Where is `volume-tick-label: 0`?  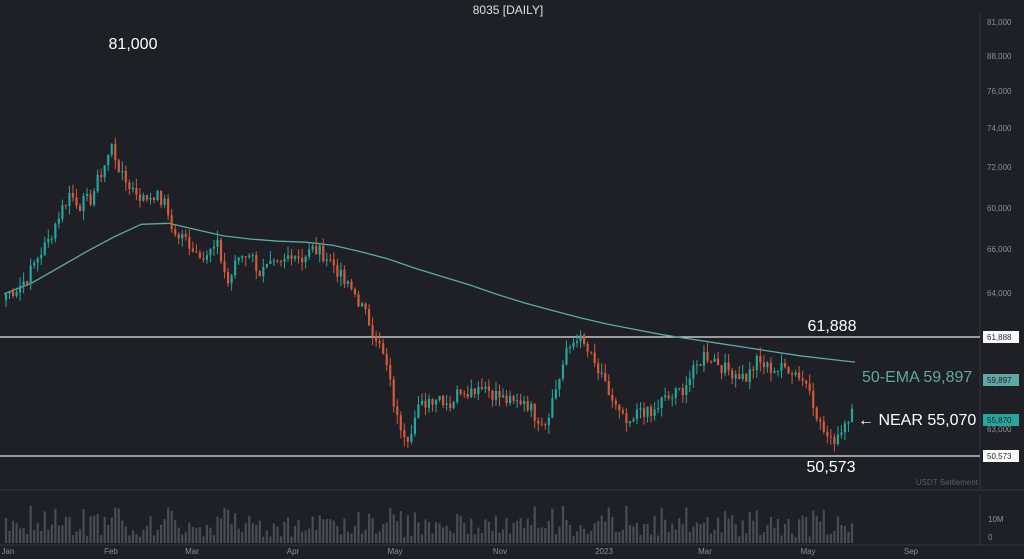 volume-tick-label: 0 is located at coordinates (990, 537).